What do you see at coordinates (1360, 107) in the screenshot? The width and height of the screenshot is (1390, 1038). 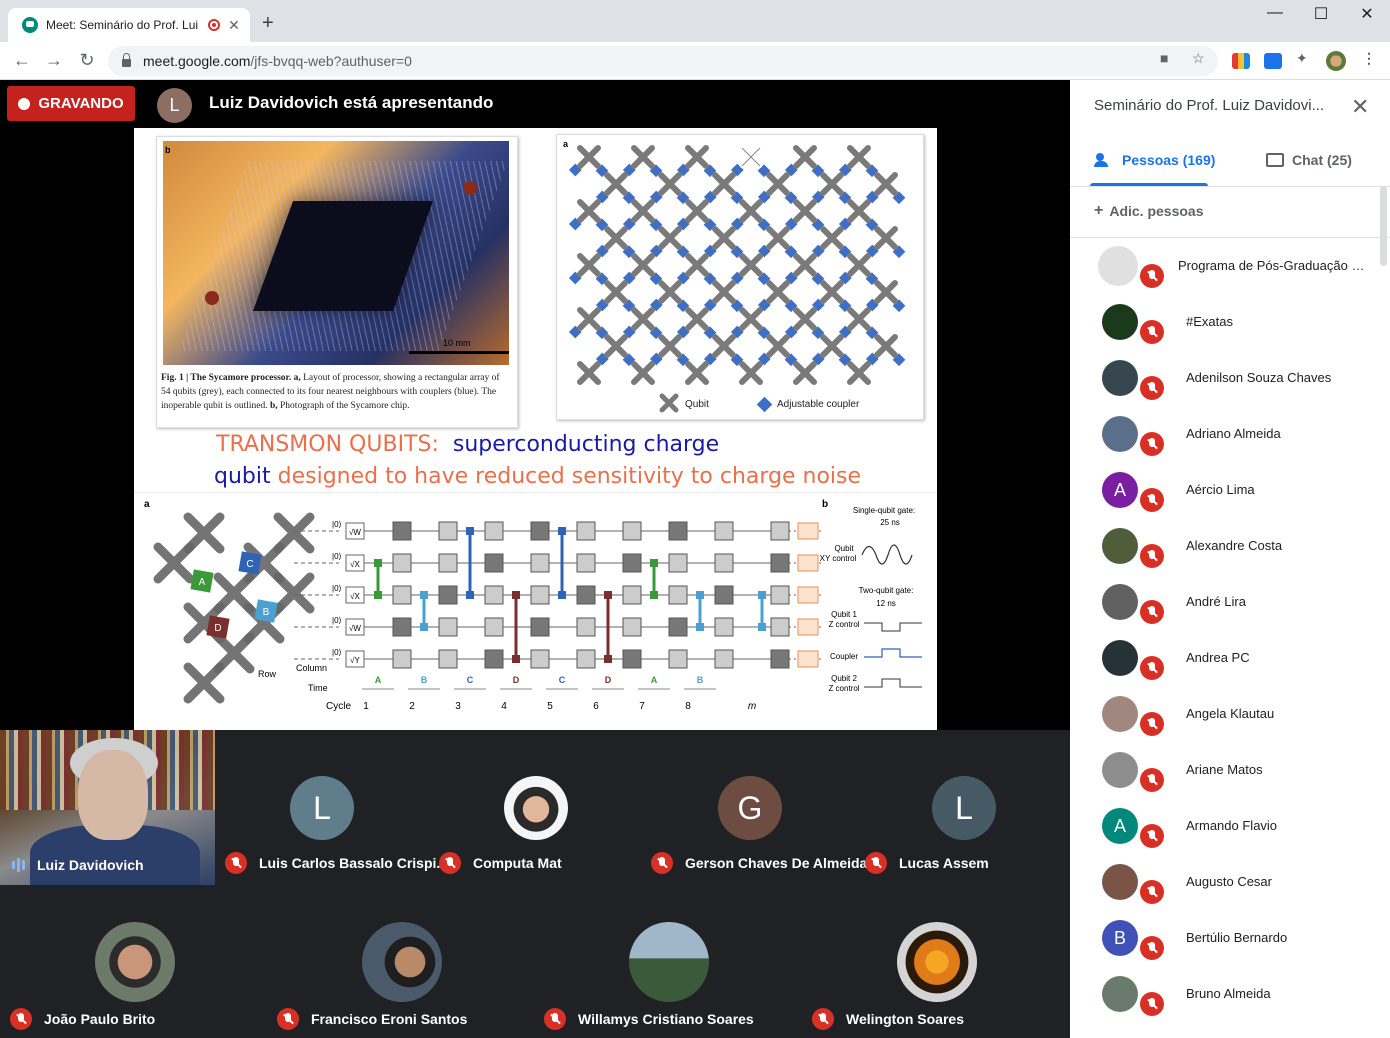 I see `close-sidebar-icon: ✕` at bounding box center [1360, 107].